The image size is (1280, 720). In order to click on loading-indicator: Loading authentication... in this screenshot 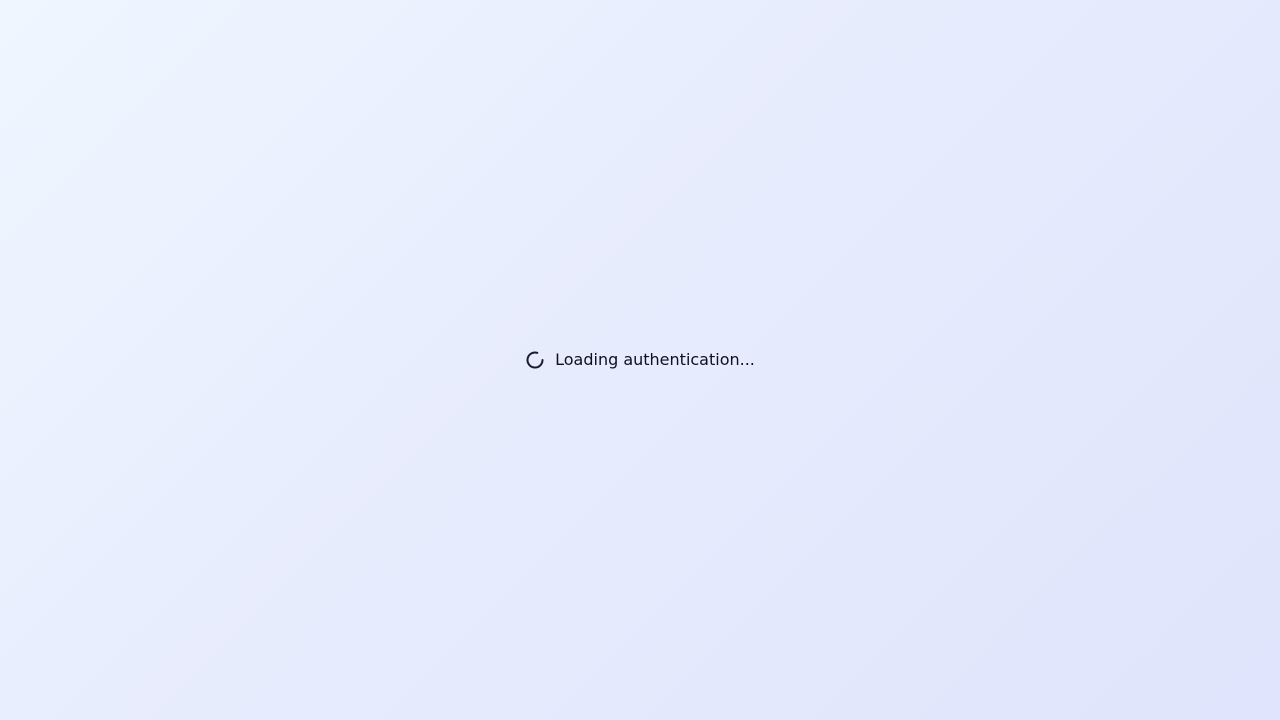, I will do `click(640, 360)`.